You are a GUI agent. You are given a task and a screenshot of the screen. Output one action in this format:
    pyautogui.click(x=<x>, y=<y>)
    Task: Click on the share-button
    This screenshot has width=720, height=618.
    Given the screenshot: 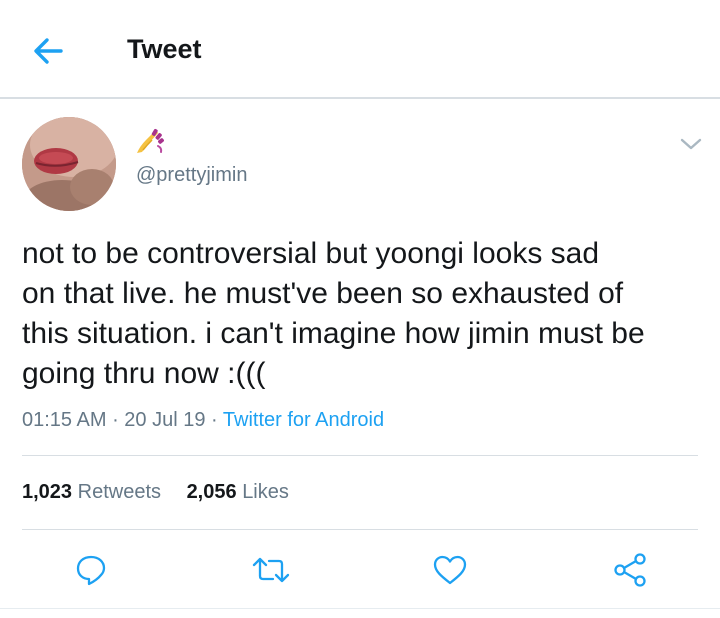 What is the action you would take?
    pyautogui.click(x=630, y=570)
    